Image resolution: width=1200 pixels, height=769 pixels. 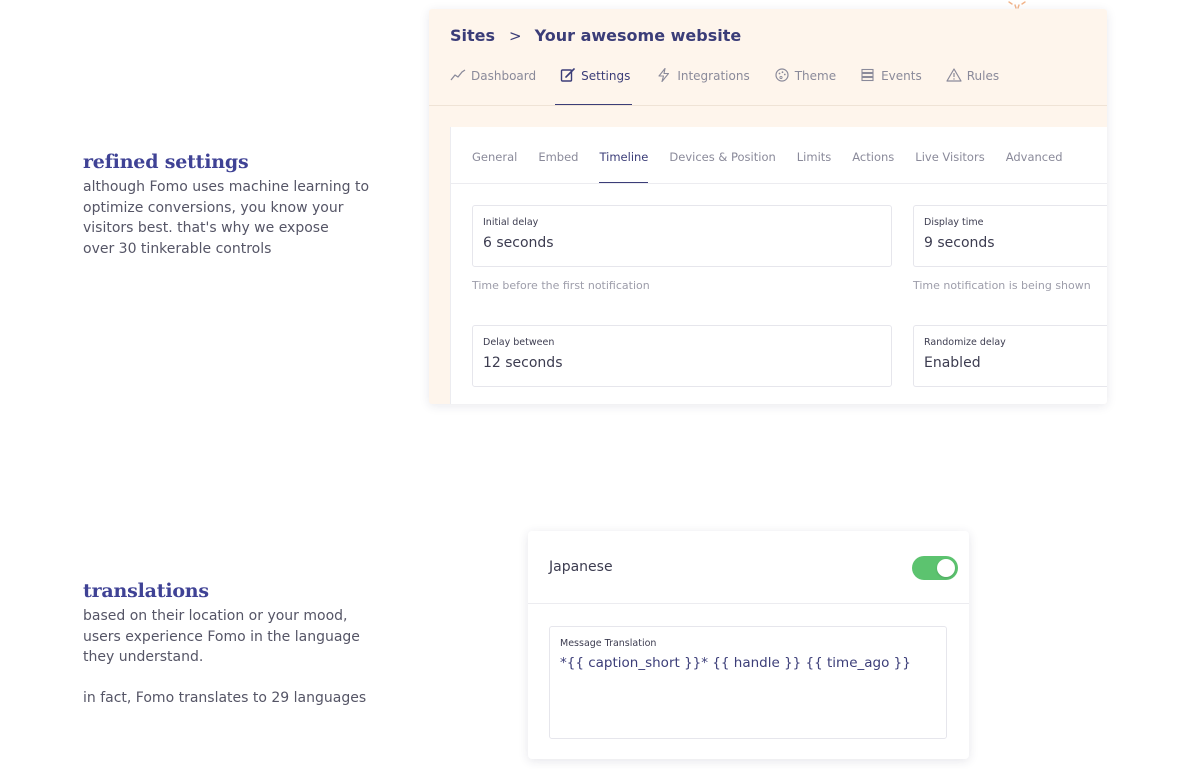 What do you see at coordinates (581, 567) in the screenshot?
I see `language-name: Japanese` at bounding box center [581, 567].